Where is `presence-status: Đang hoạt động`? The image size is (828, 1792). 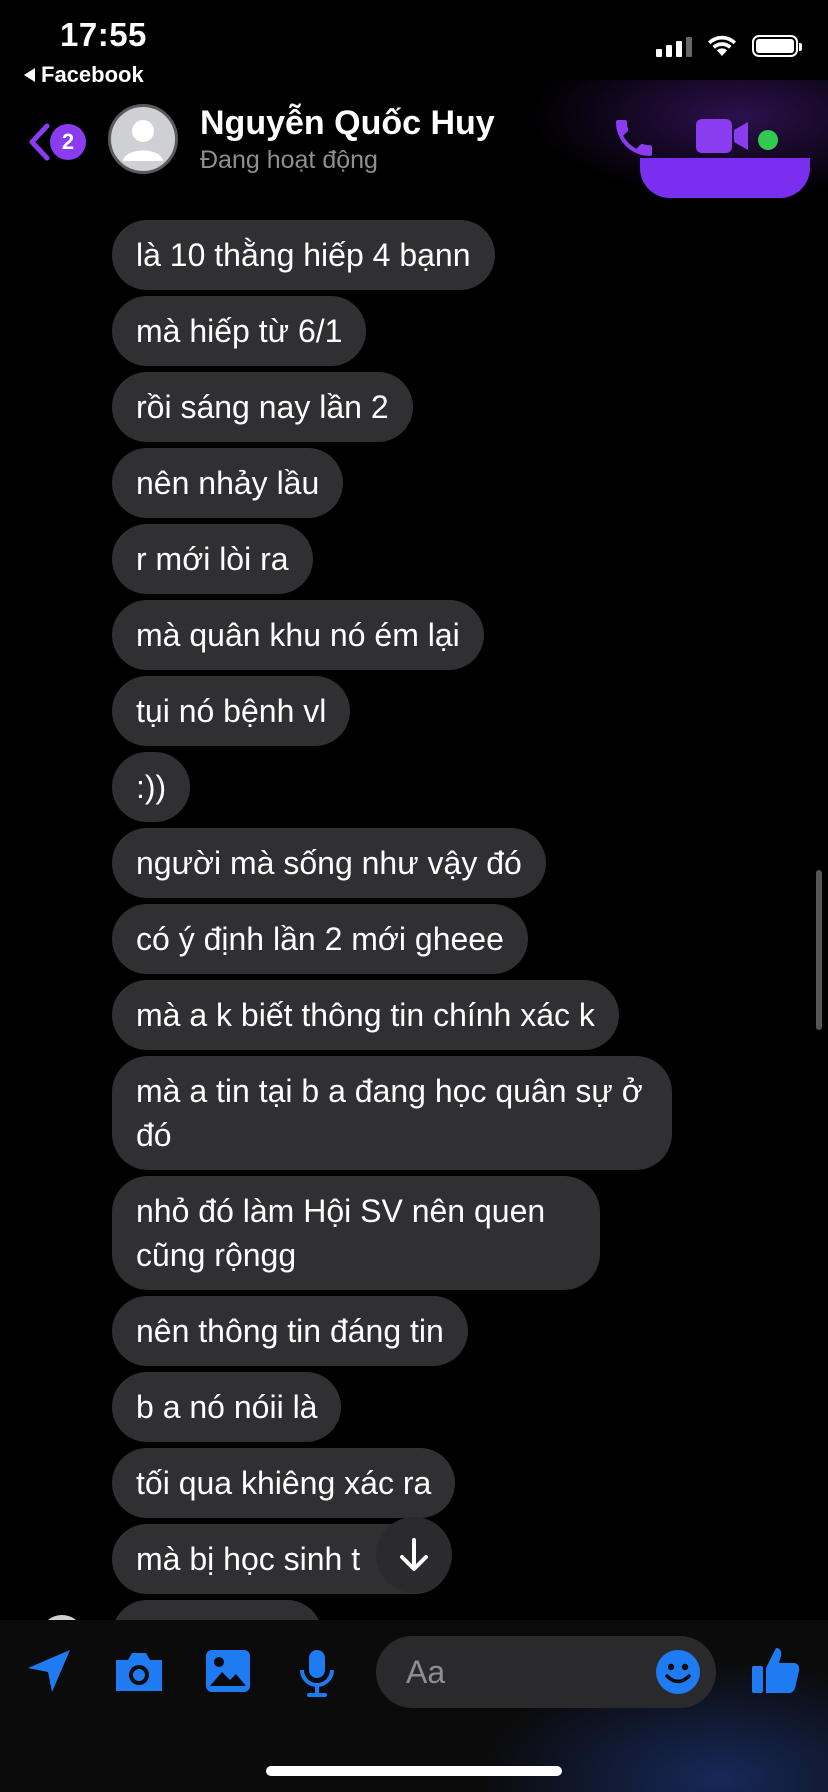
presence-status: Đang hoạt động is located at coordinates (289, 160).